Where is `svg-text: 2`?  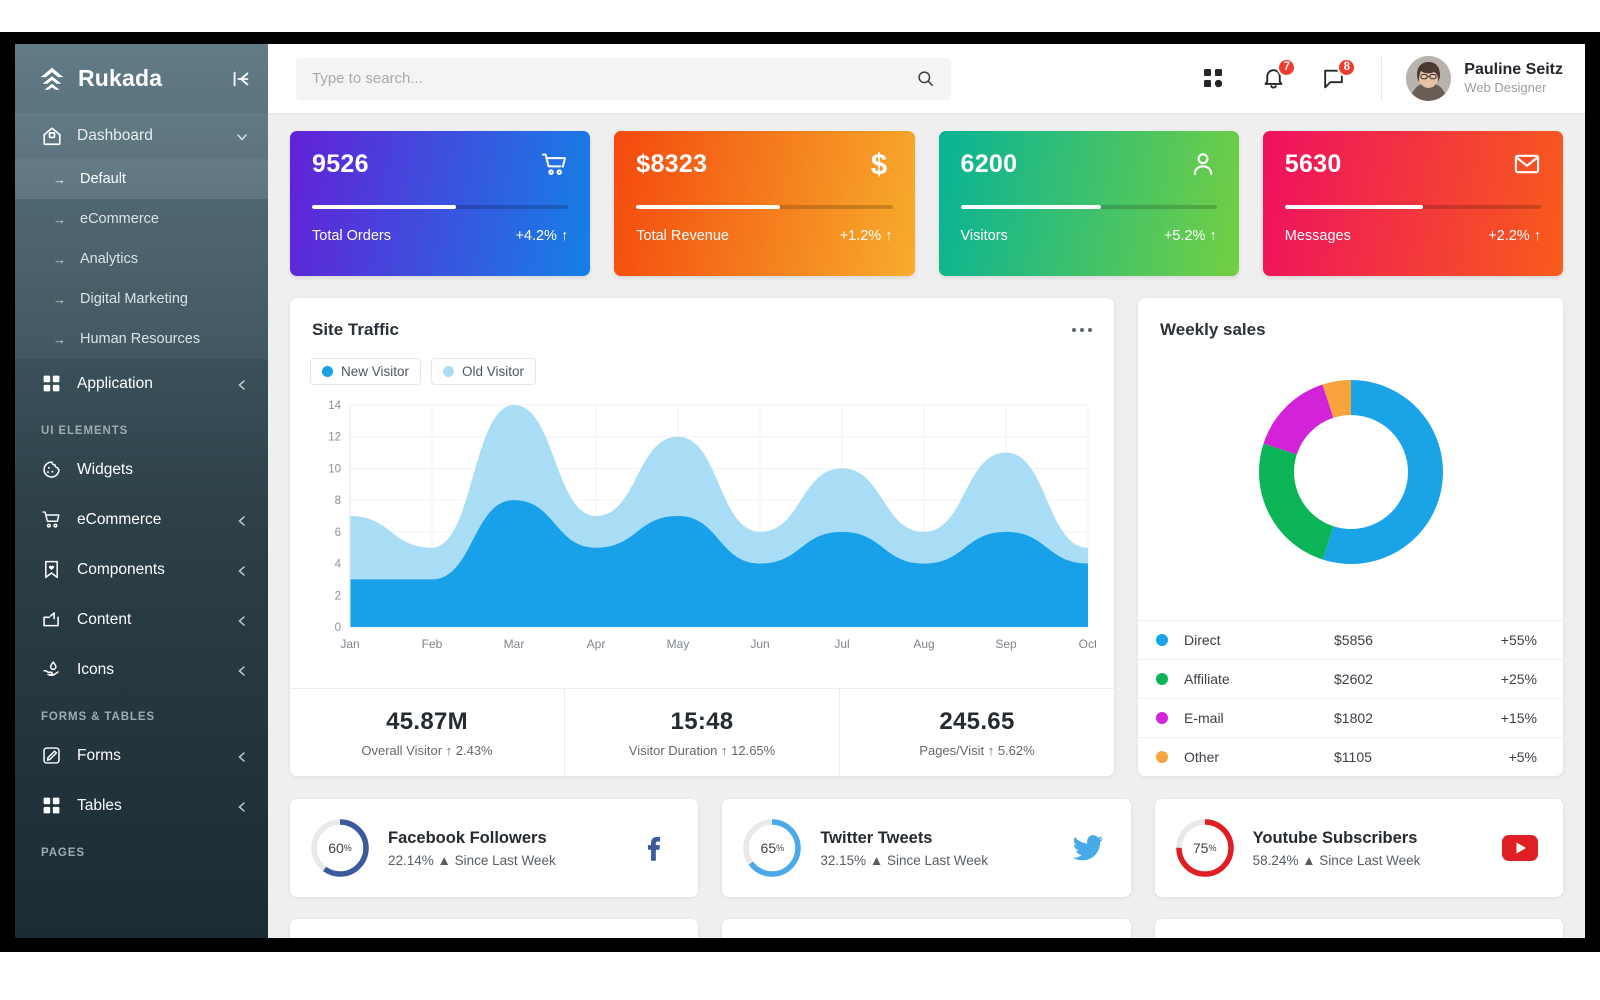
svg-text: 2 is located at coordinates (338, 596).